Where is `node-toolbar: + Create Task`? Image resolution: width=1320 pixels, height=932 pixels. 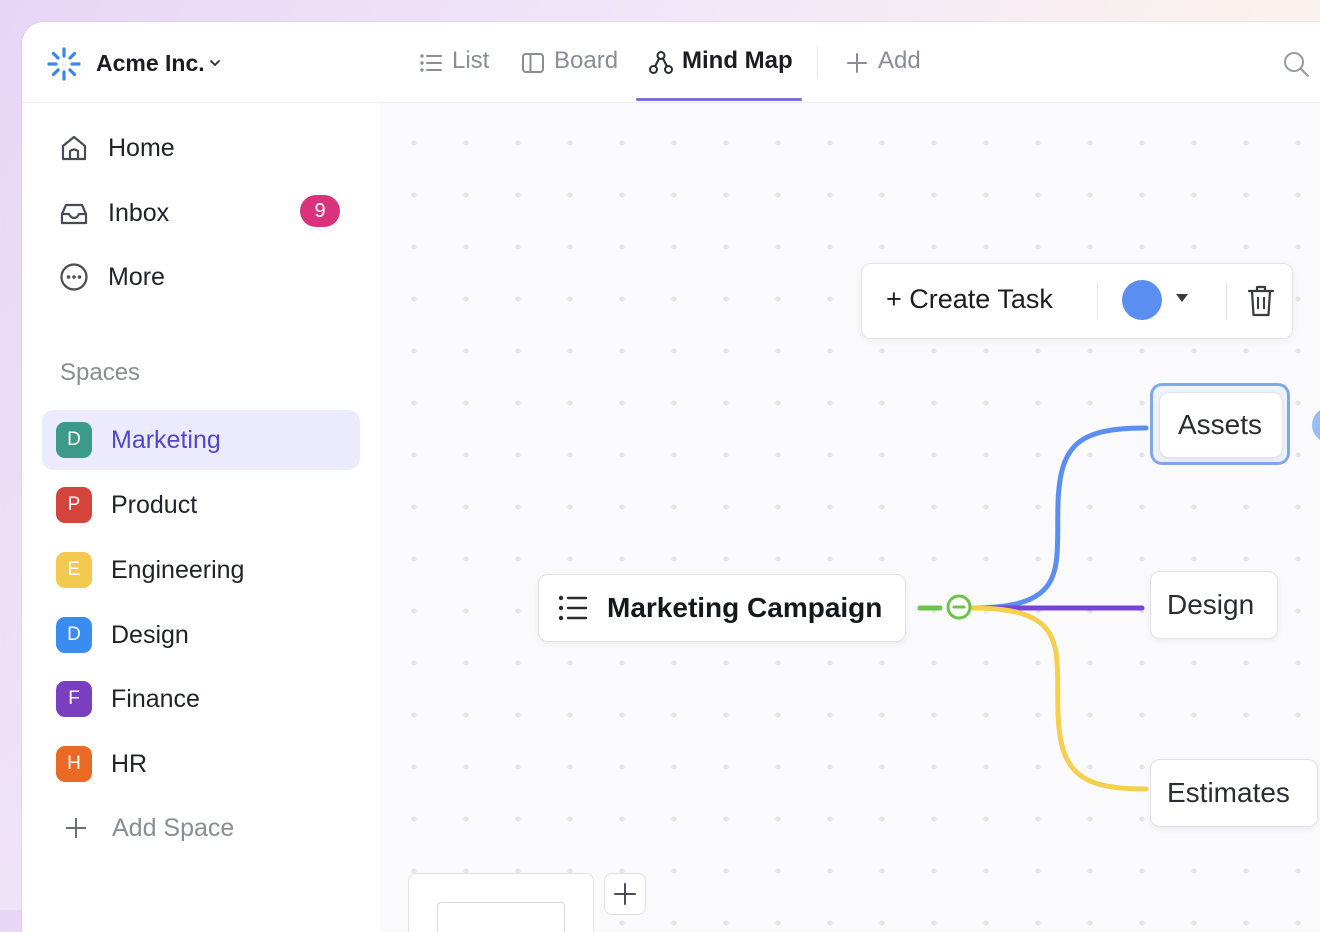
node-toolbar: + Create Task is located at coordinates (1077, 301).